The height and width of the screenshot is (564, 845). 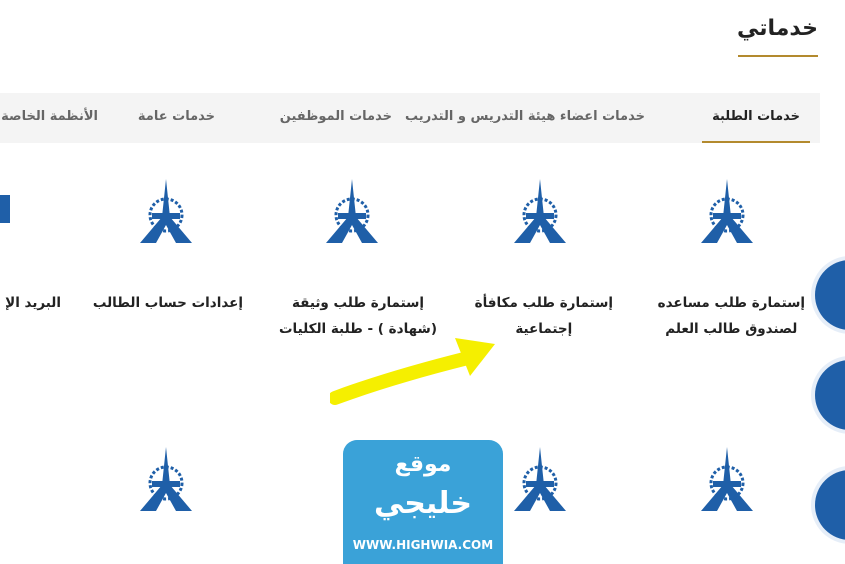 I want to click on yellow-arrow-icon, so click(x=412, y=371).